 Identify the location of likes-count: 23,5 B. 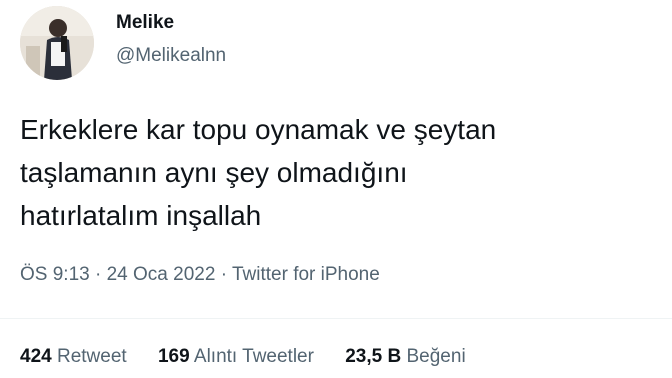
(373, 356).